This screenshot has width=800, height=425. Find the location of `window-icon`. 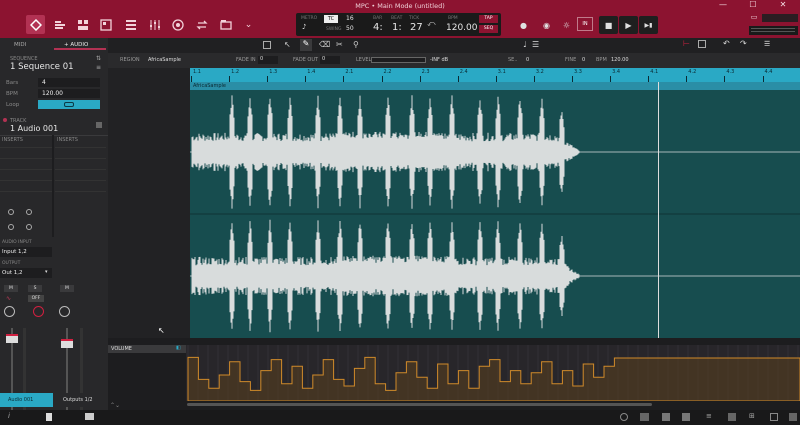

window-icon is located at coordinates (774, 417).